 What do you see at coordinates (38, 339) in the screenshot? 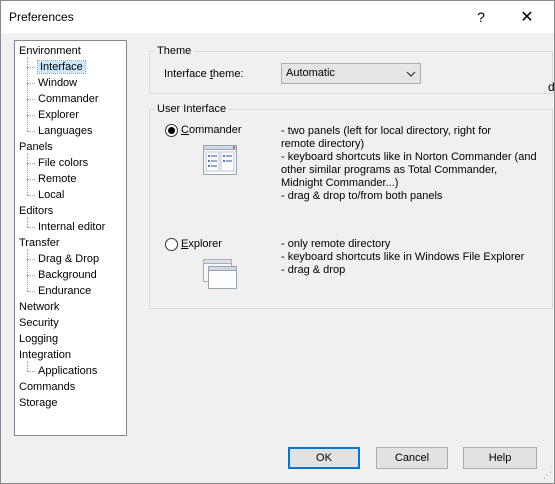
I see `tree-item-logging: Logging` at bounding box center [38, 339].